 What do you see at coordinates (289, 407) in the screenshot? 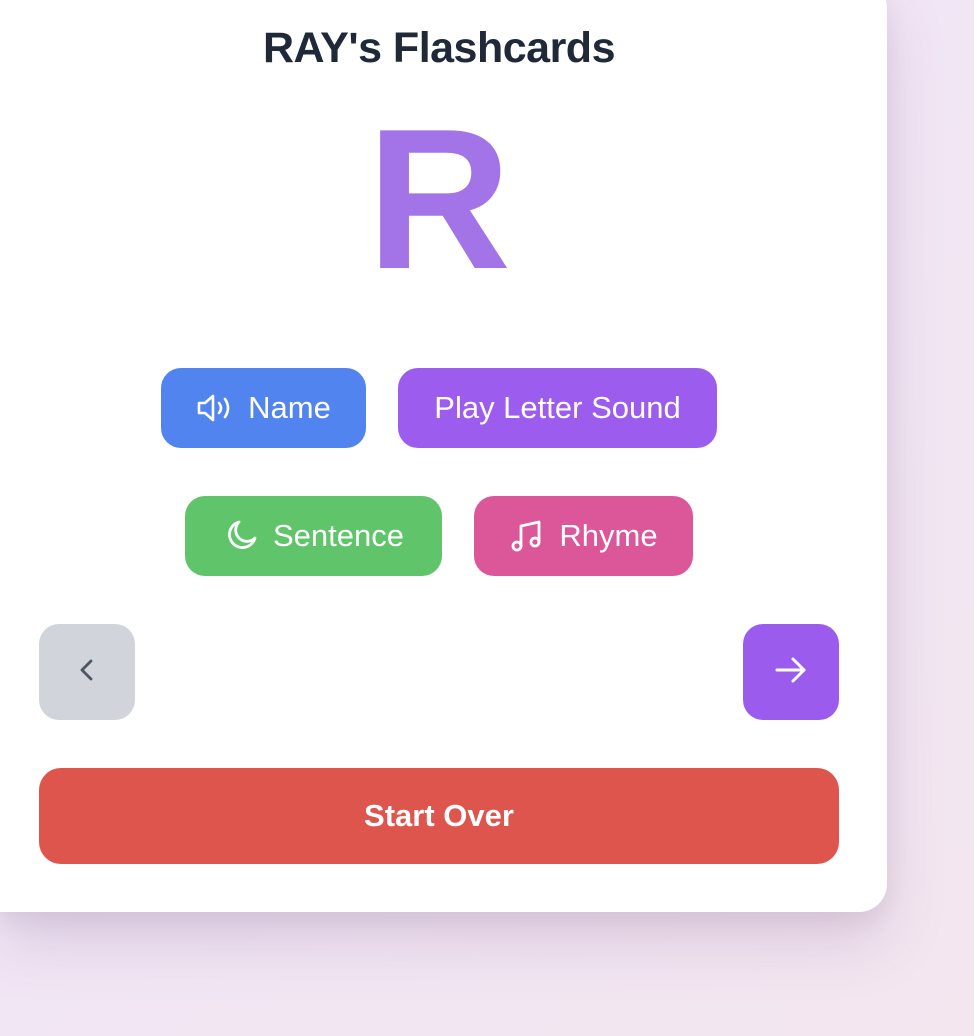
I see `name-button-label: Name` at bounding box center [289, 407].